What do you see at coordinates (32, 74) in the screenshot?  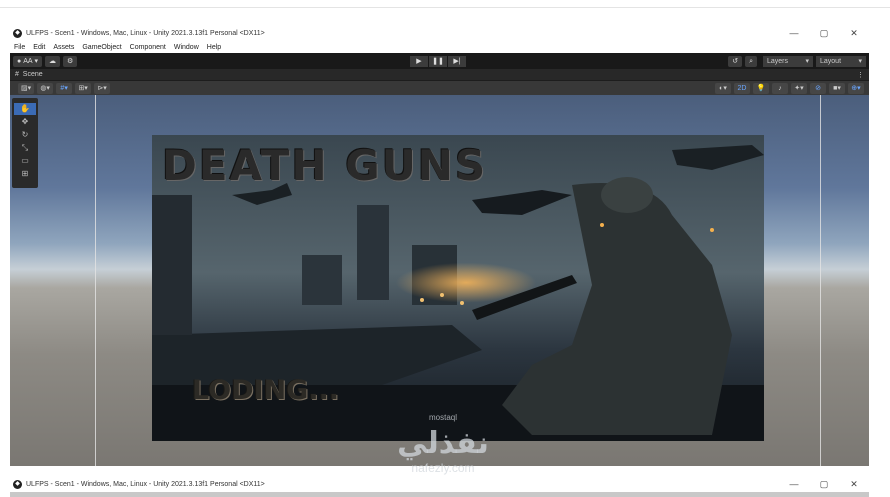 I see `scene-tab-label: Scene` at bounding box center [32, 74].